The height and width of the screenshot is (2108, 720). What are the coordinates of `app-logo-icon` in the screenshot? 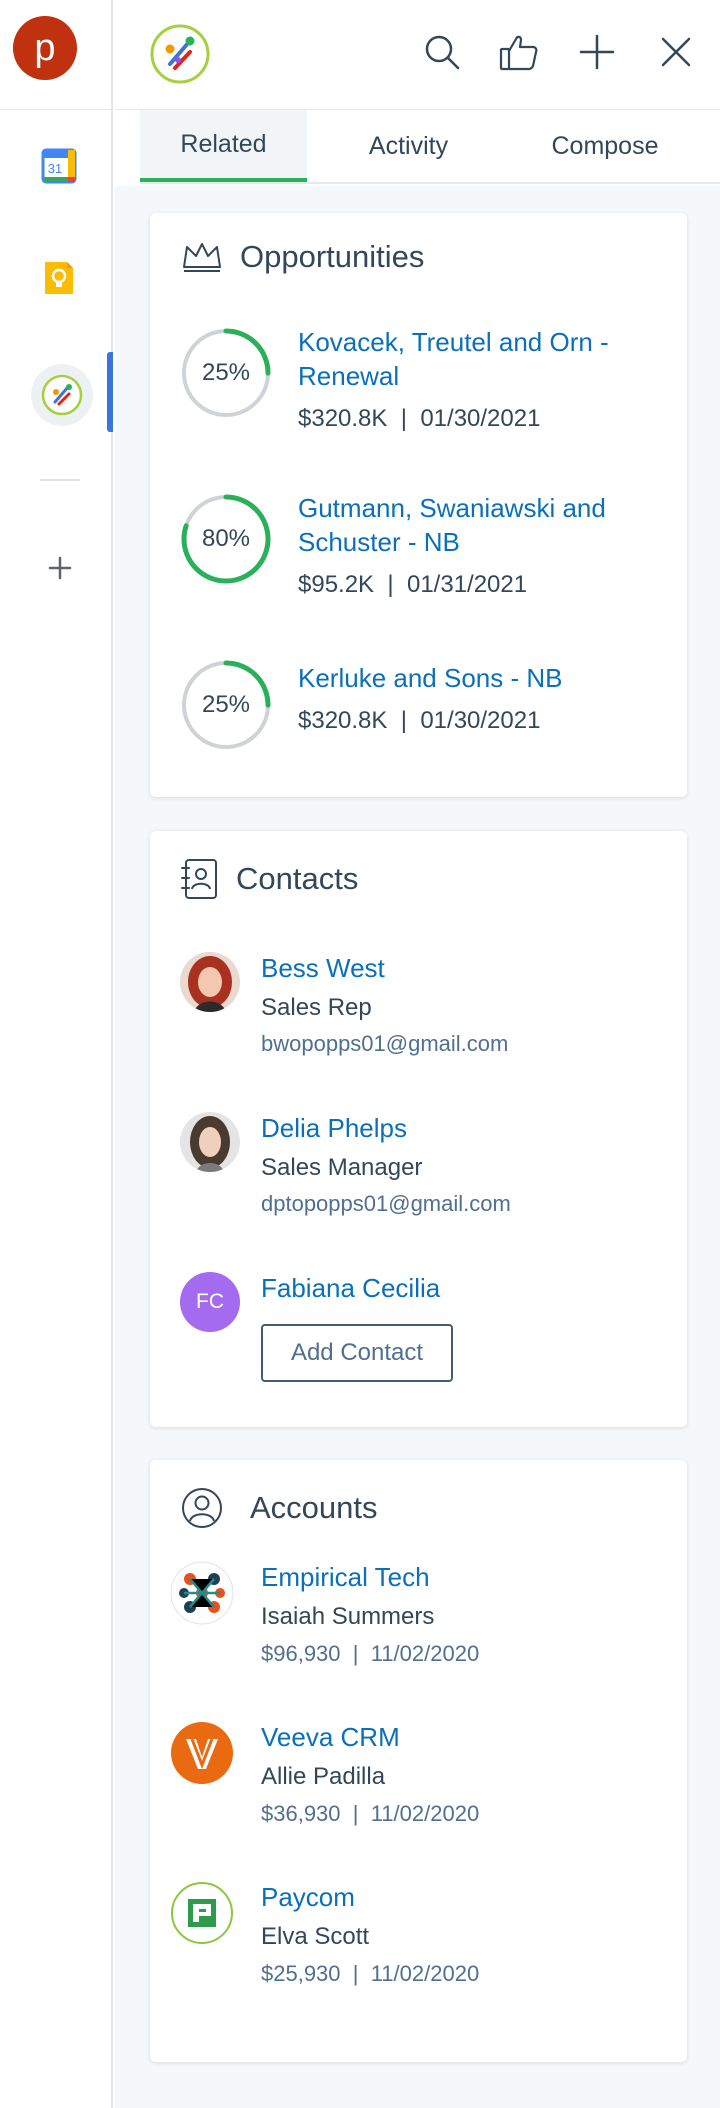 It's located at (180, 54).